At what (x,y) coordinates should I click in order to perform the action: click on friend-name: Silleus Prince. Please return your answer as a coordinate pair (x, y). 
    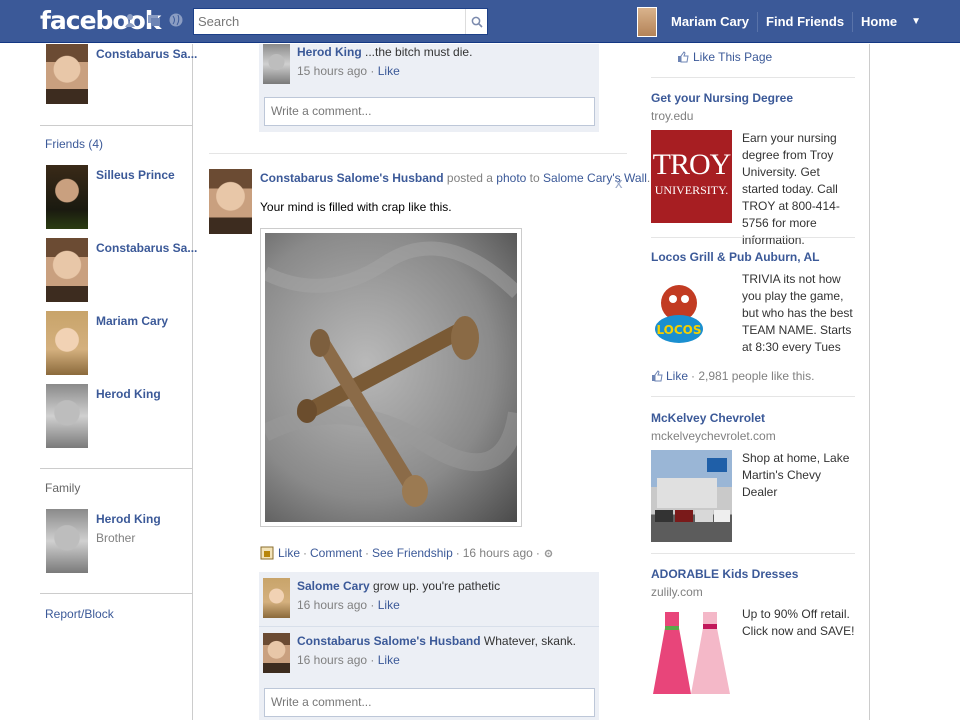
    Looking at the image, I should click on (135, 198).